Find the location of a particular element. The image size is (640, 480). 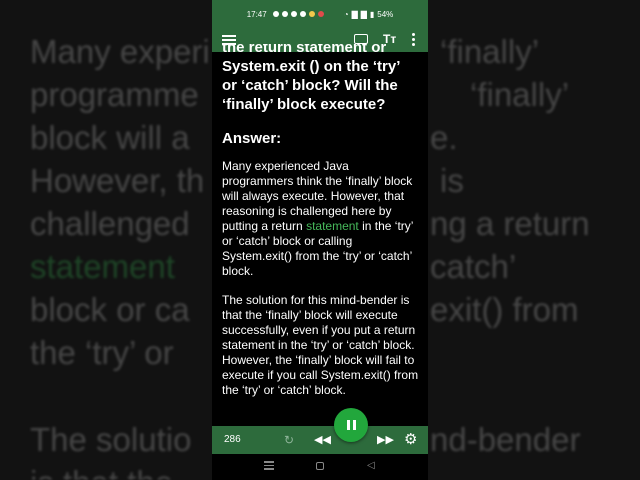

player-bar: 286 ↻ ◀◀ ▶▶ ⚙ is located at coordinates (320, 440).